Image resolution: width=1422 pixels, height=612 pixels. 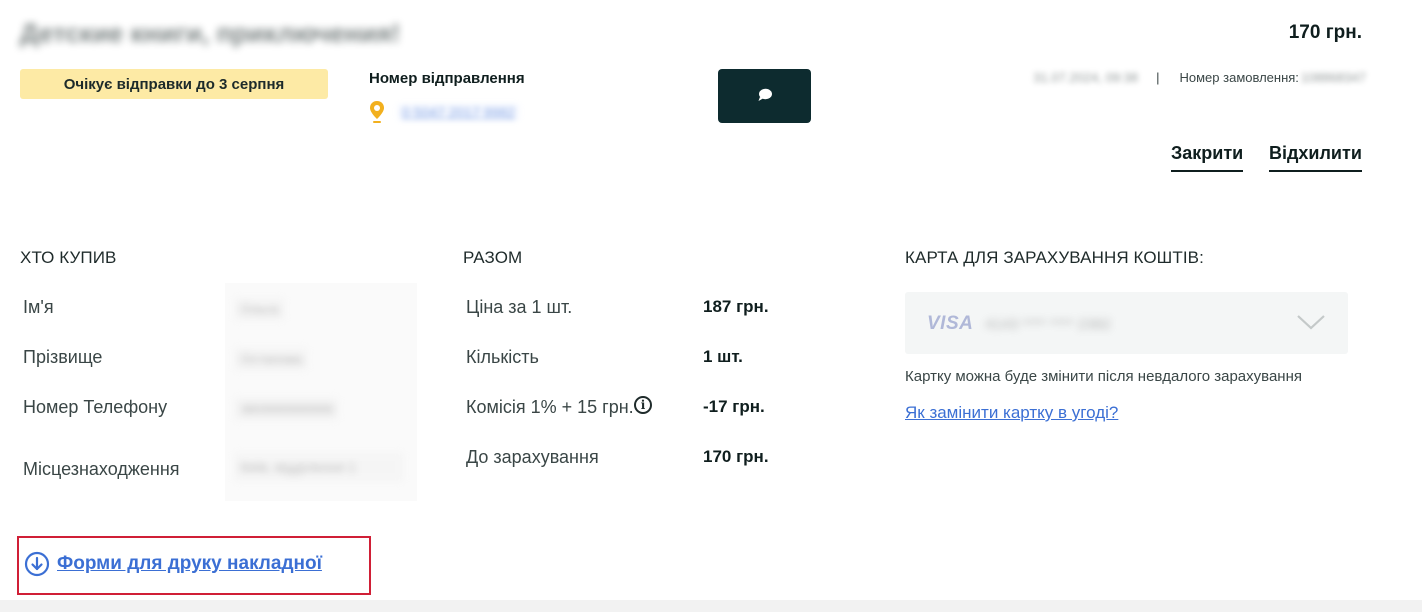 What do you see at coordinates (101, 469) in the screenshot?
I see `buyer-location-label: Місцезнаходження` at bounding box center [101, 469].